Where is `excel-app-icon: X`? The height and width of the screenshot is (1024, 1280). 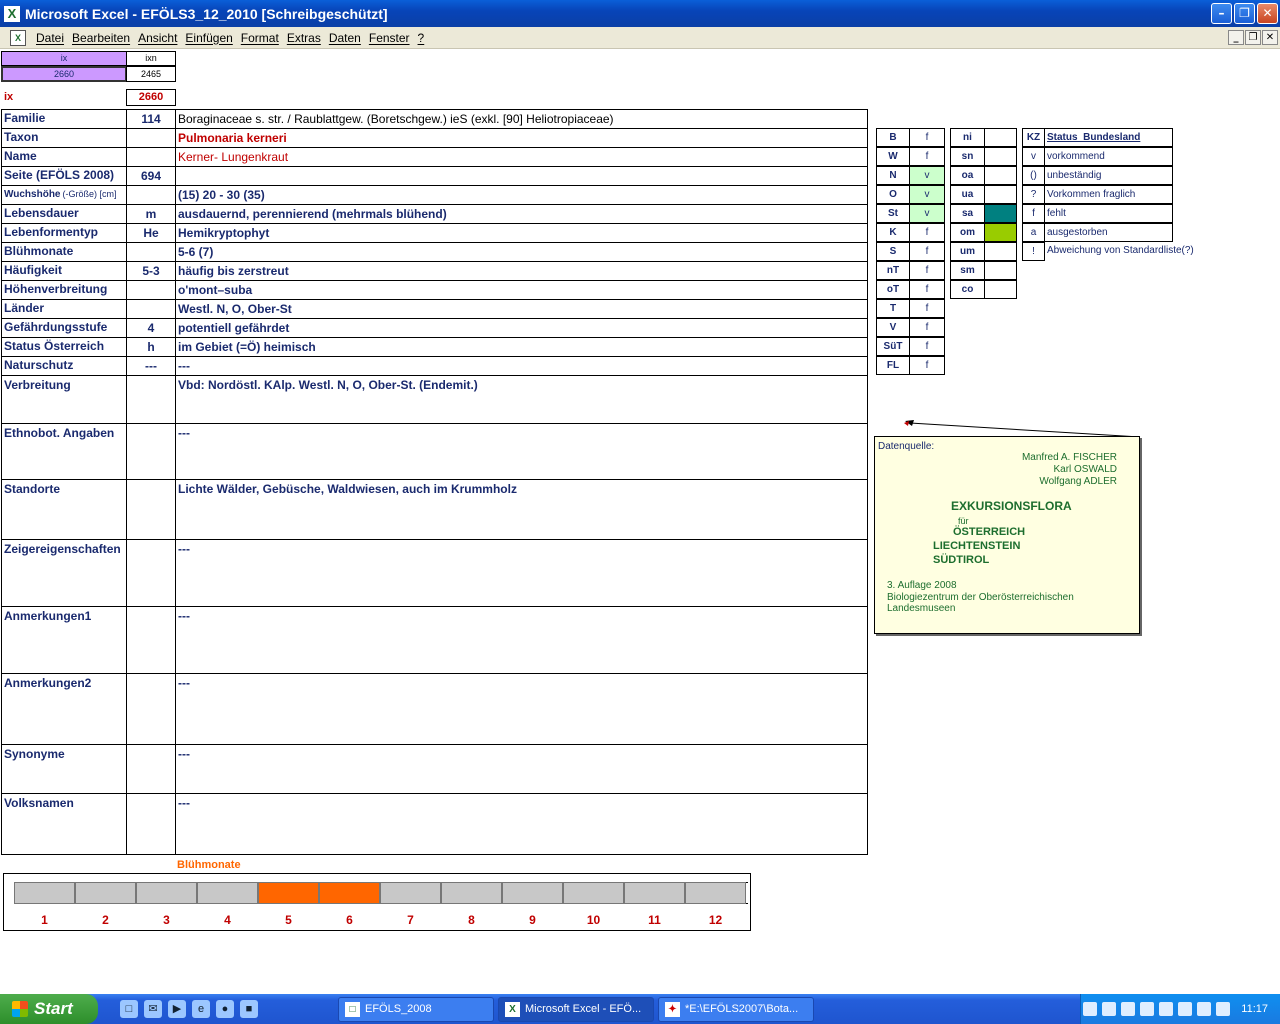
excel-app-icon: X is located at coordinates (12, 13).